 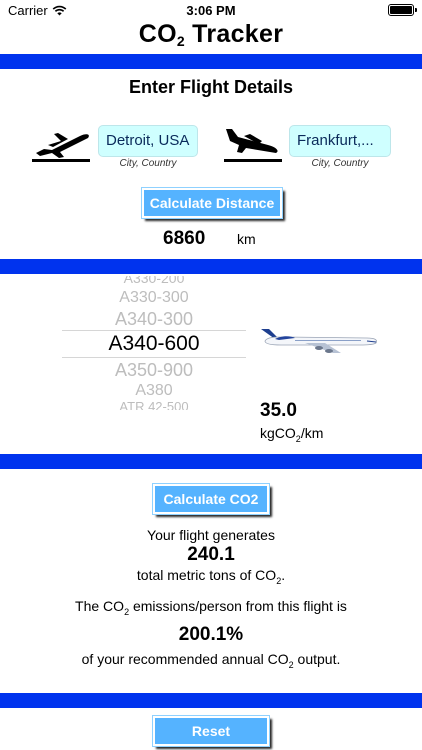 I want to click on annual-text: of your recommended annual CO2 output., so click(x=211, y=660).